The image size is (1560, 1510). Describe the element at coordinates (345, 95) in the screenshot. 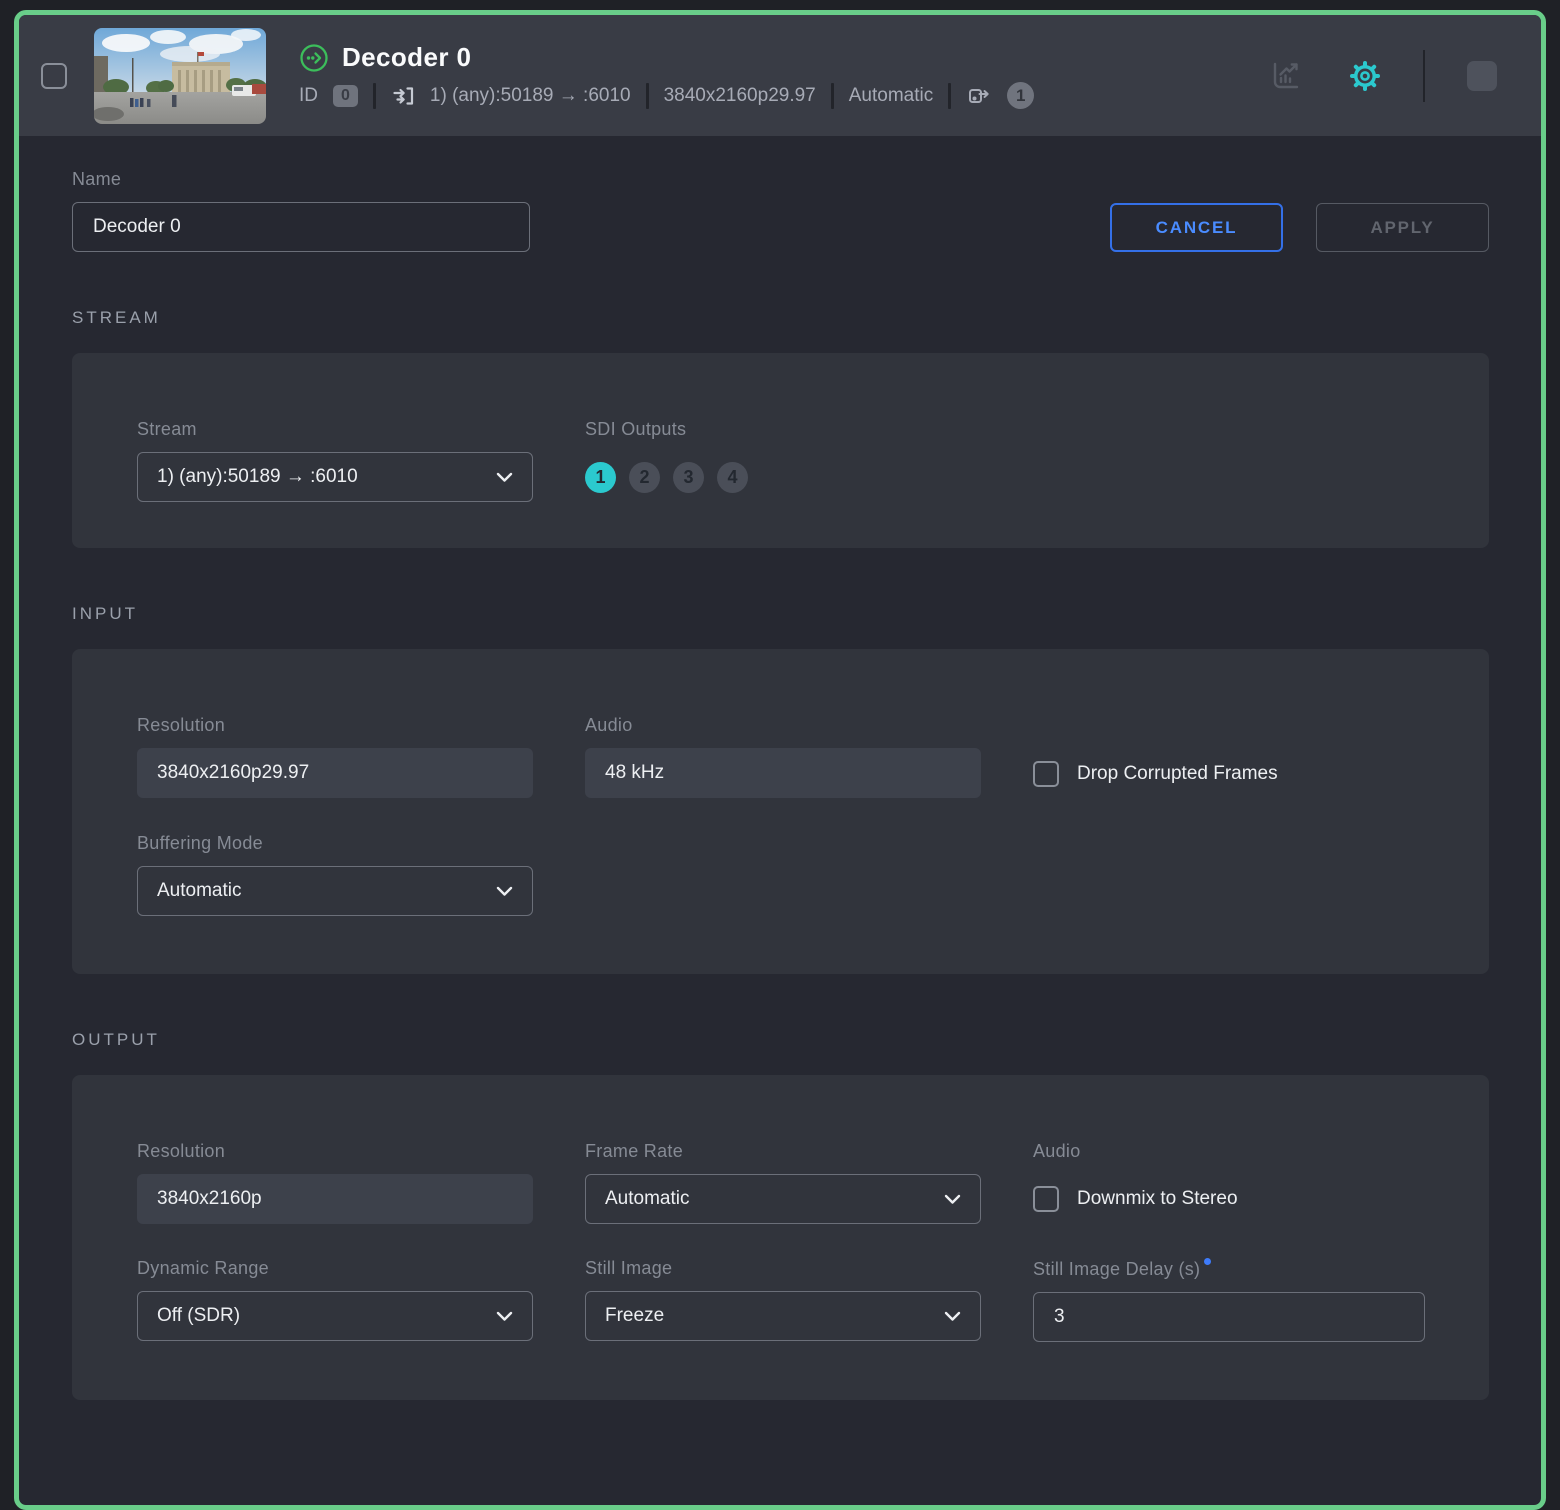

I see `id-badge: 0` at that location.